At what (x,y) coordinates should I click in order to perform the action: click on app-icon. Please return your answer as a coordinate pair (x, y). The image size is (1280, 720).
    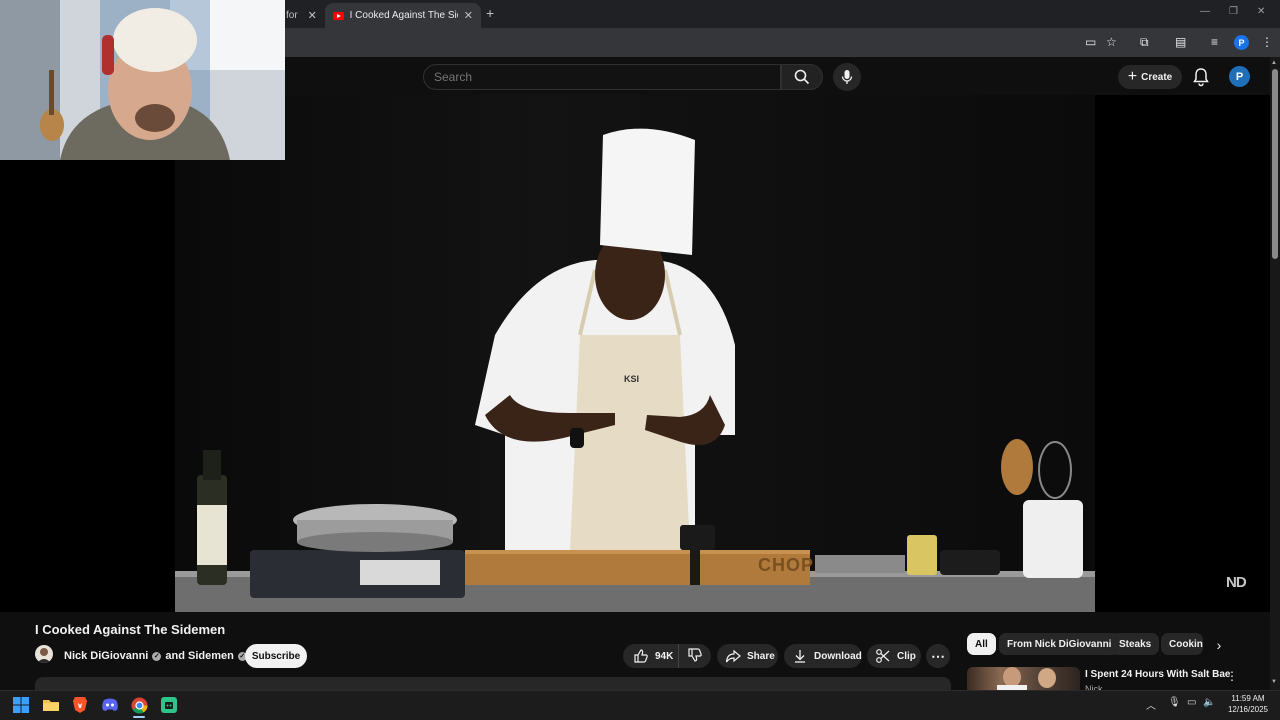
    Looking at the image, I should click on (169, 705).